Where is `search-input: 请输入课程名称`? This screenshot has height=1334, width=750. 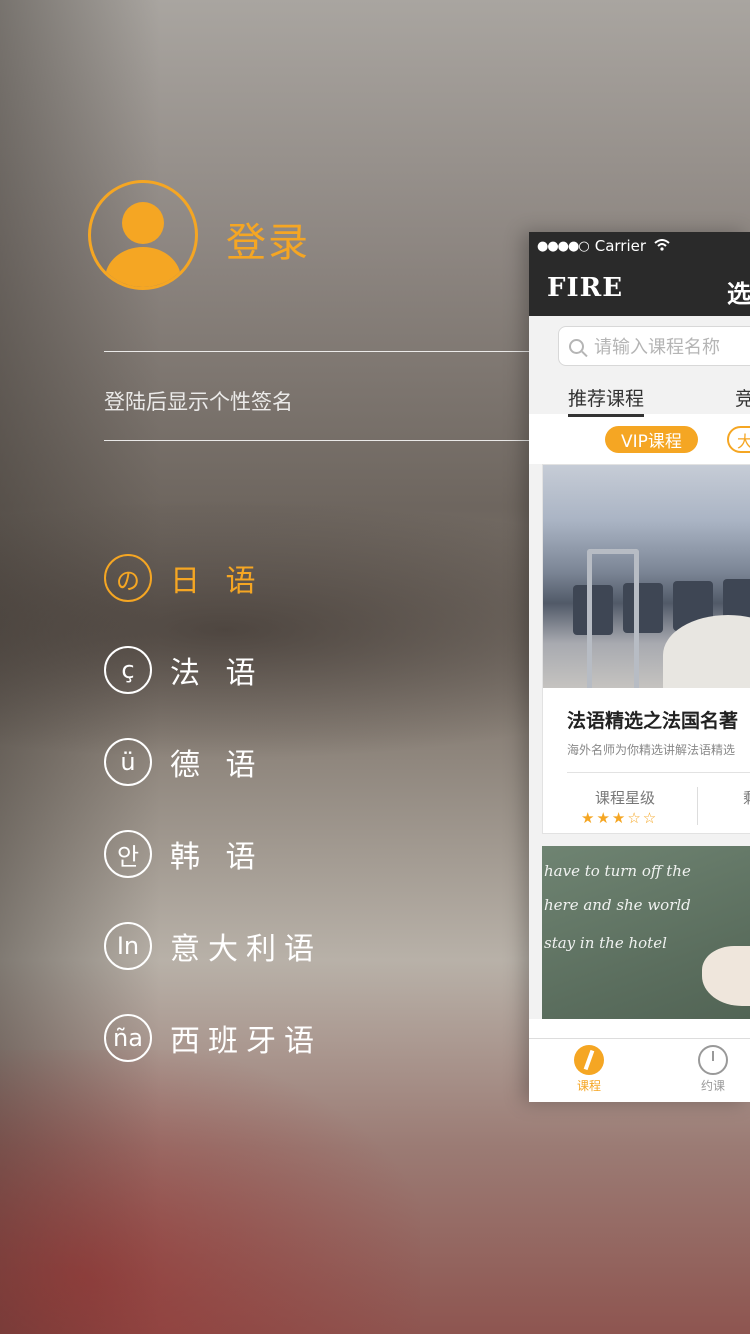 search-input: 请输入课程名称 is located at coordinates (654, 346).